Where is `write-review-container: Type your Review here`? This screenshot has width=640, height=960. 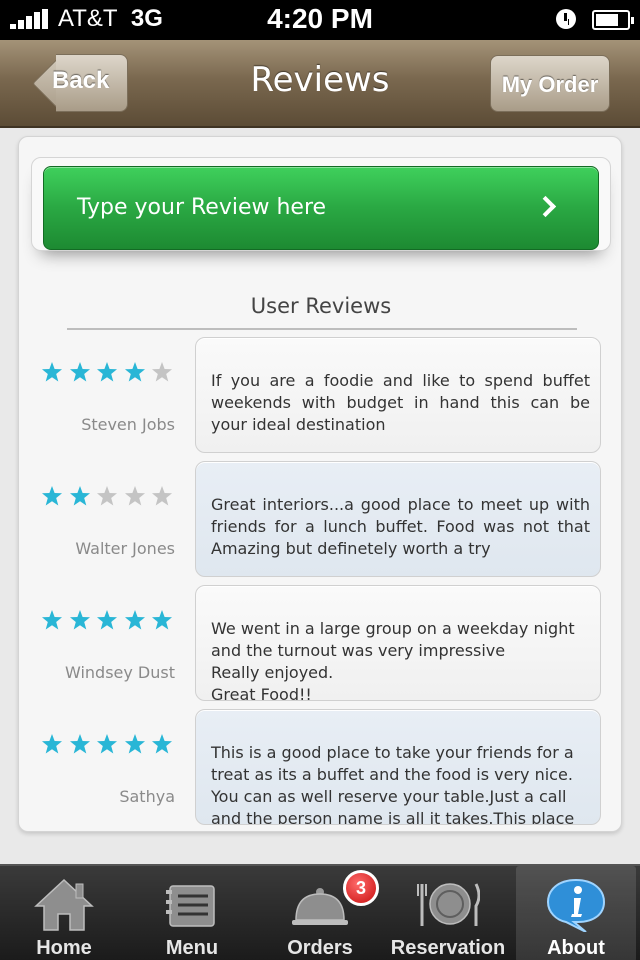 write-review-container: Type your Review here is located at coordinates (321, 204).